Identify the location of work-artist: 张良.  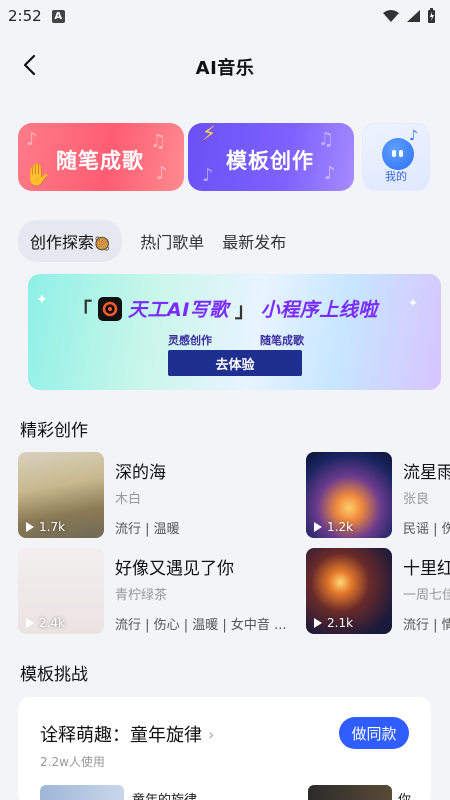
(416, 499).